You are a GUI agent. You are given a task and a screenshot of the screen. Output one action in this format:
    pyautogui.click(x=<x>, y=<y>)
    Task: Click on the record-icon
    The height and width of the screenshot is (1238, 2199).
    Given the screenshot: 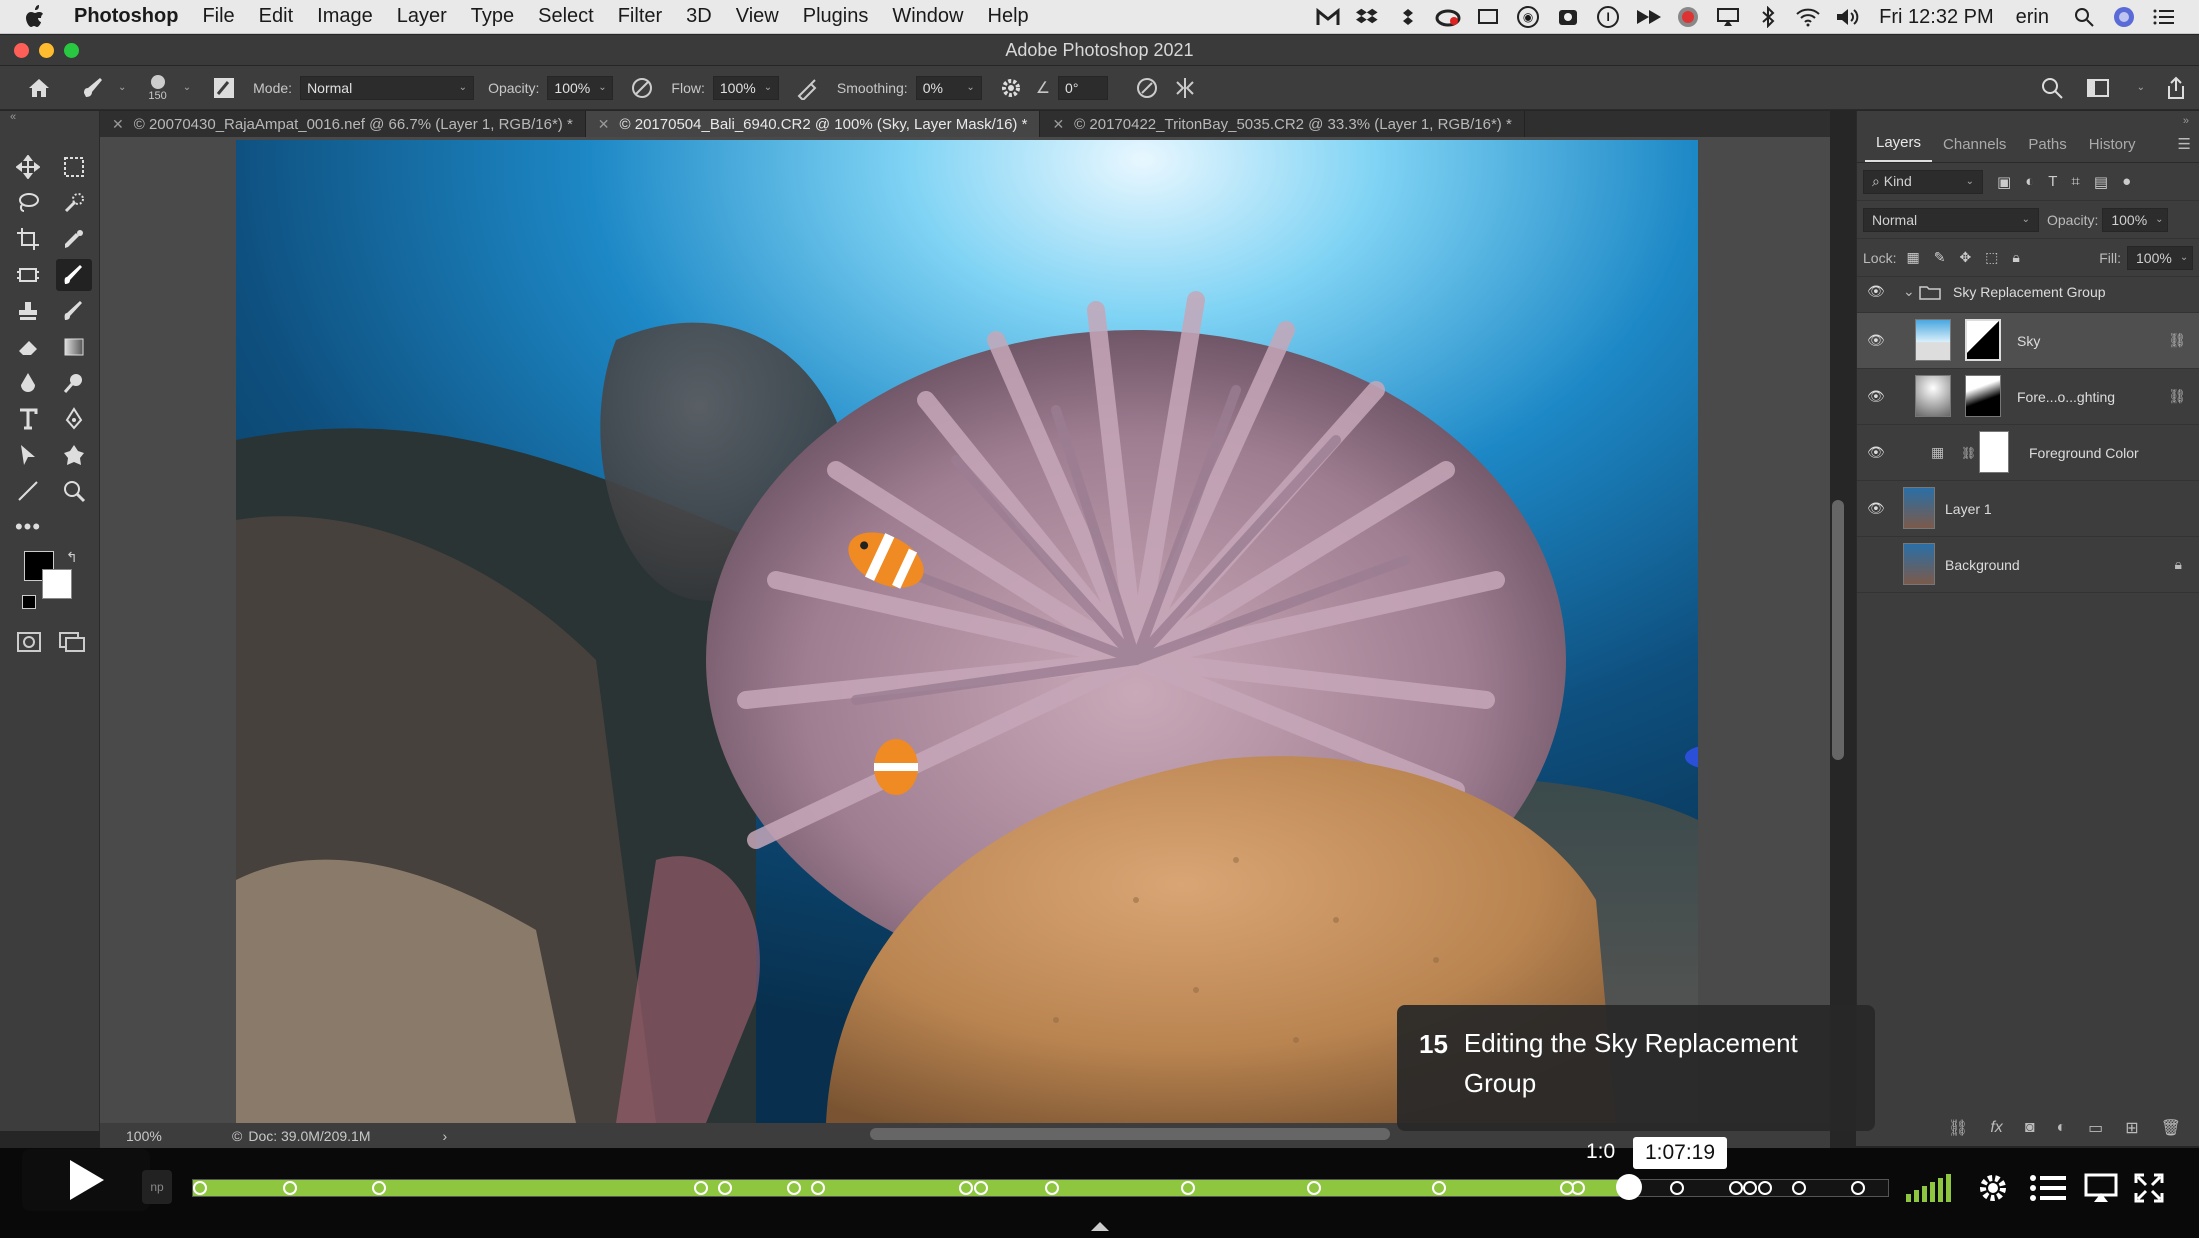 What is the action you would take?
    pyautogui.click(x=1688, y=17)
    